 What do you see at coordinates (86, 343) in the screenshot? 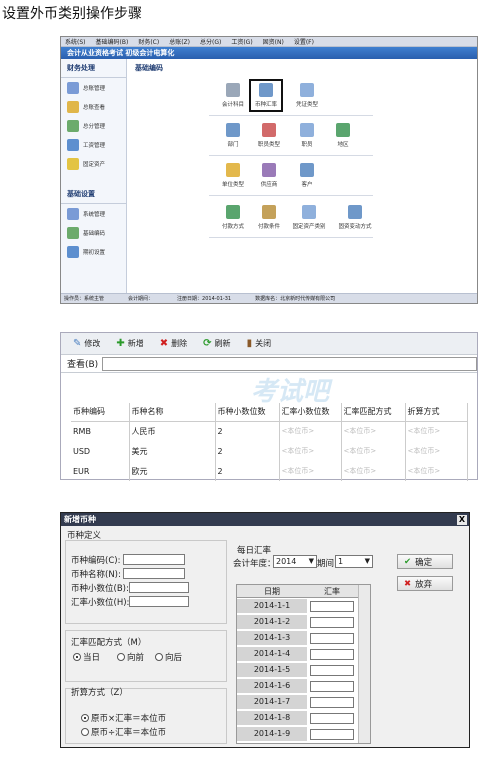
I see `edit-button: ✎ 修改` at bounding box center [86, 343].